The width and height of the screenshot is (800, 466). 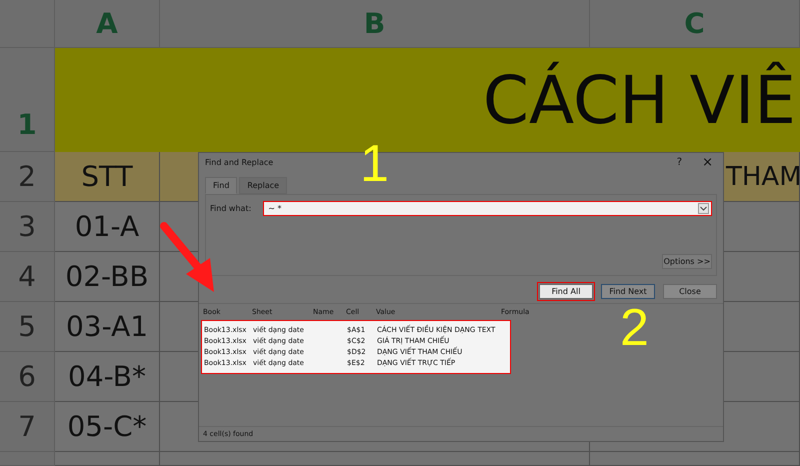 I want to click on find-what-field: ~ *, so click(x=487, y=208).